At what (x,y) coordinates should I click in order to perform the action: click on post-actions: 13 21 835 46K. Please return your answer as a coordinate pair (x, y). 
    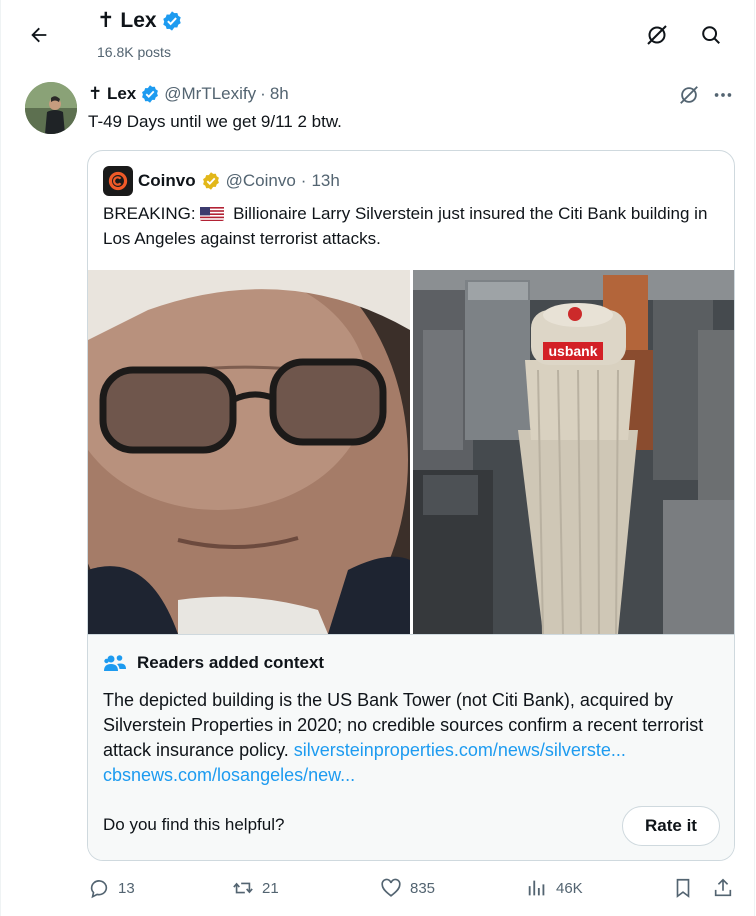
    Looking at the image, I should click on (418, 888).